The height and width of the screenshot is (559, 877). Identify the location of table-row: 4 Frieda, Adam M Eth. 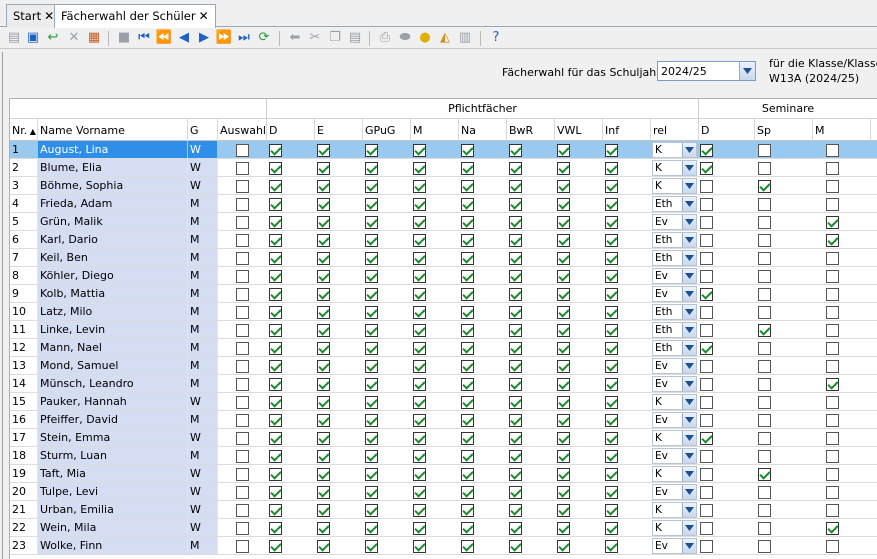
(443, 204).